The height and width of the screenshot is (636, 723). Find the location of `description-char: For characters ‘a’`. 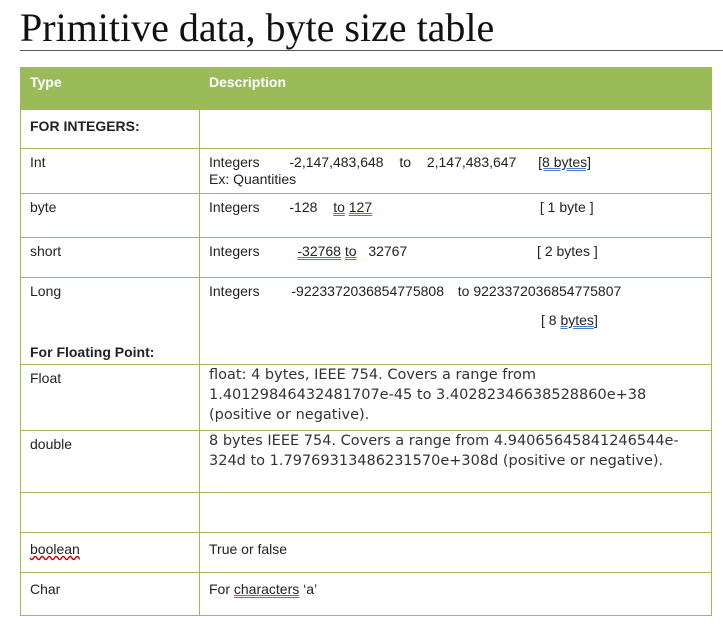

description-char: For characters ‘a’ is located at coordinates (455, 594).